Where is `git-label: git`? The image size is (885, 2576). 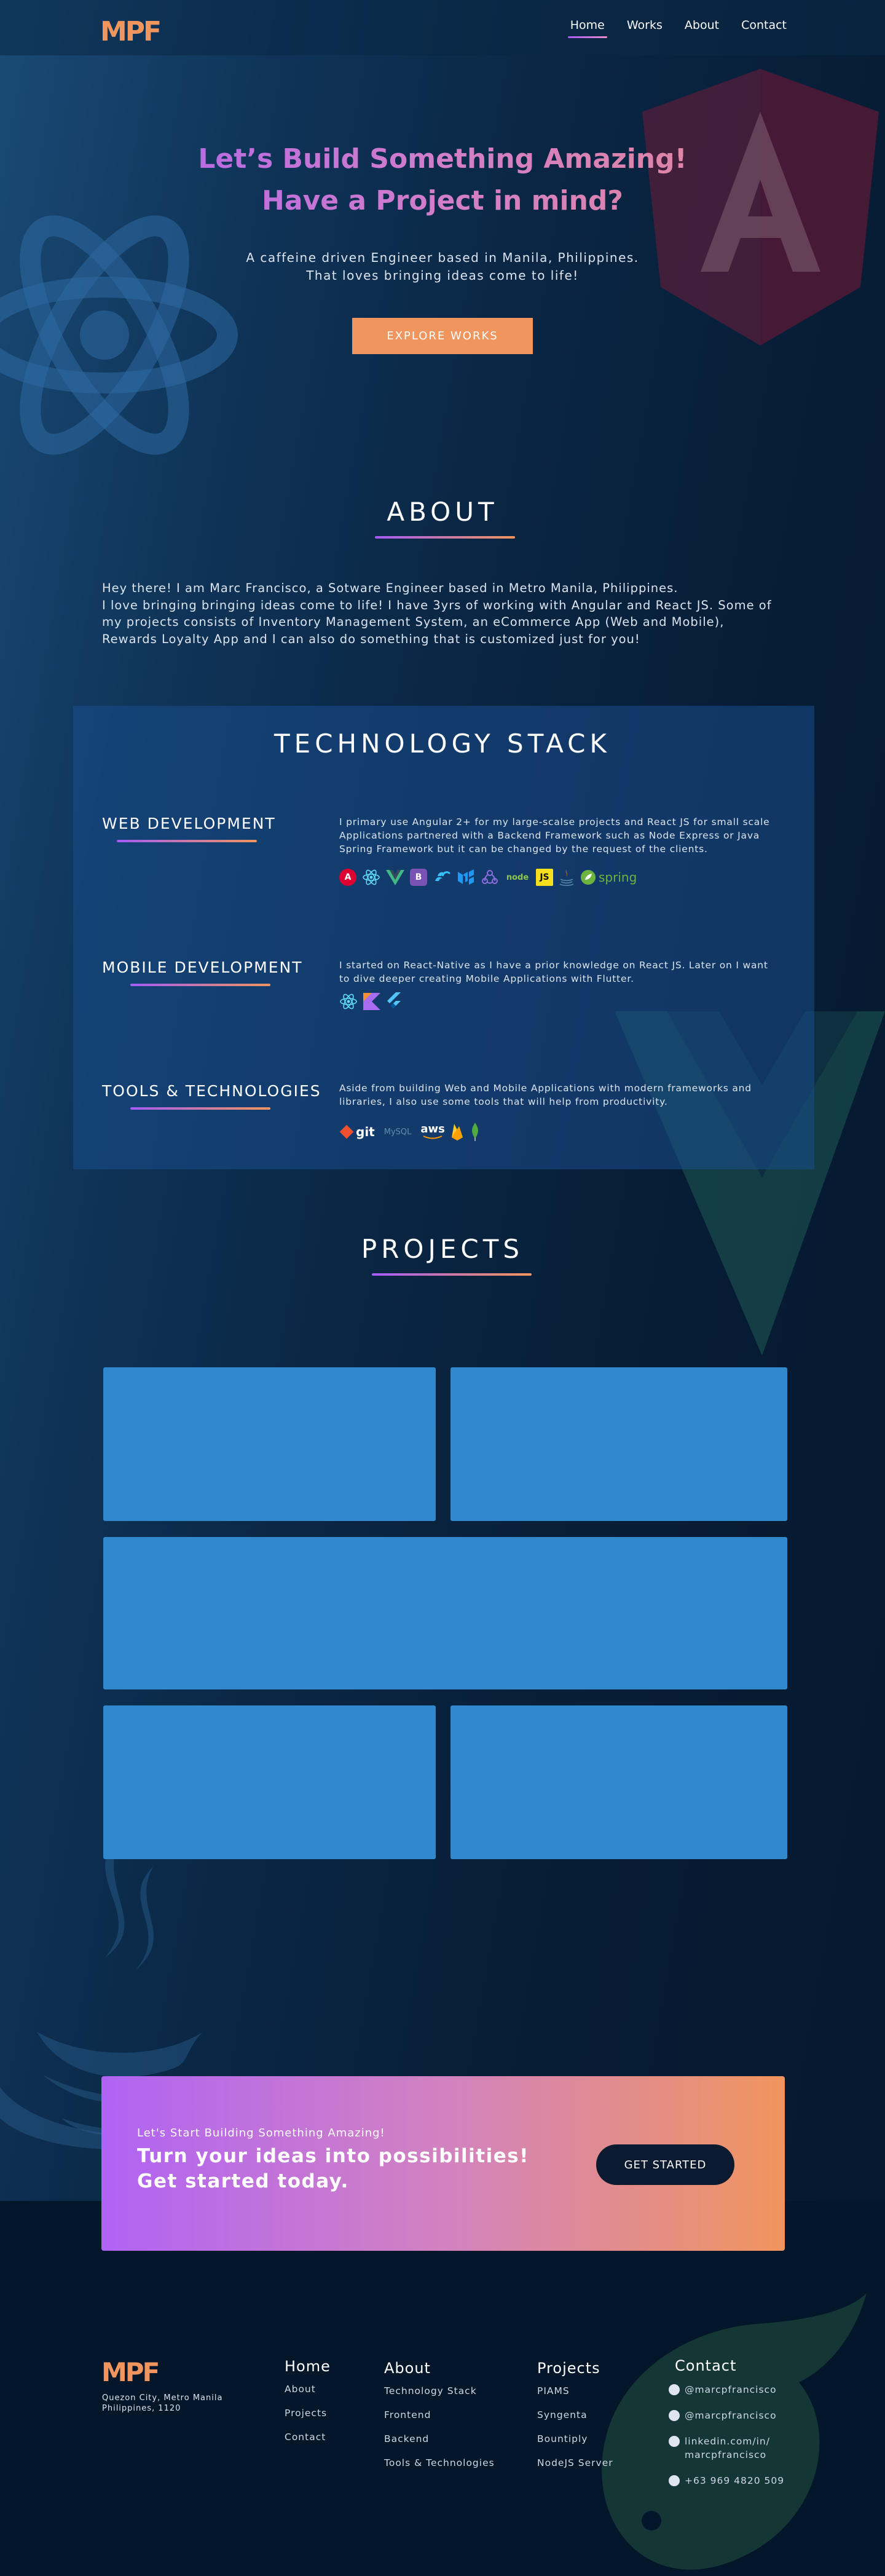
git-label: git is located at coordinates (366, 1131).